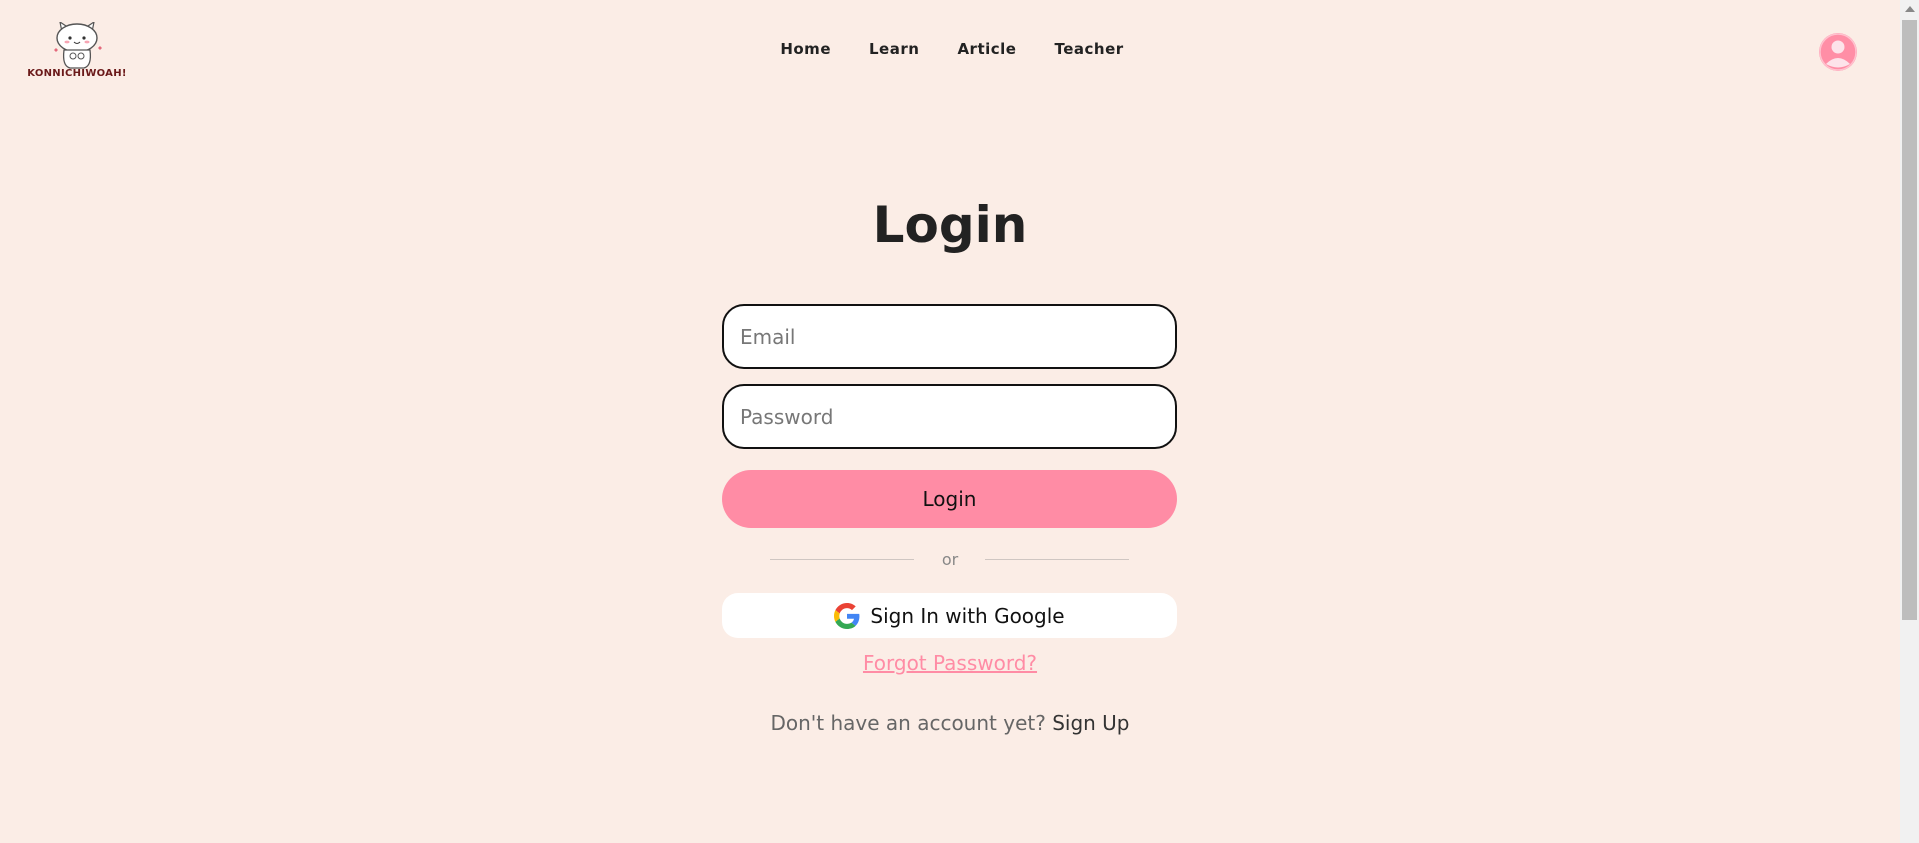  Describe the element at coordinates (949, 416) in the screenshot. I see `password-field` at that location.